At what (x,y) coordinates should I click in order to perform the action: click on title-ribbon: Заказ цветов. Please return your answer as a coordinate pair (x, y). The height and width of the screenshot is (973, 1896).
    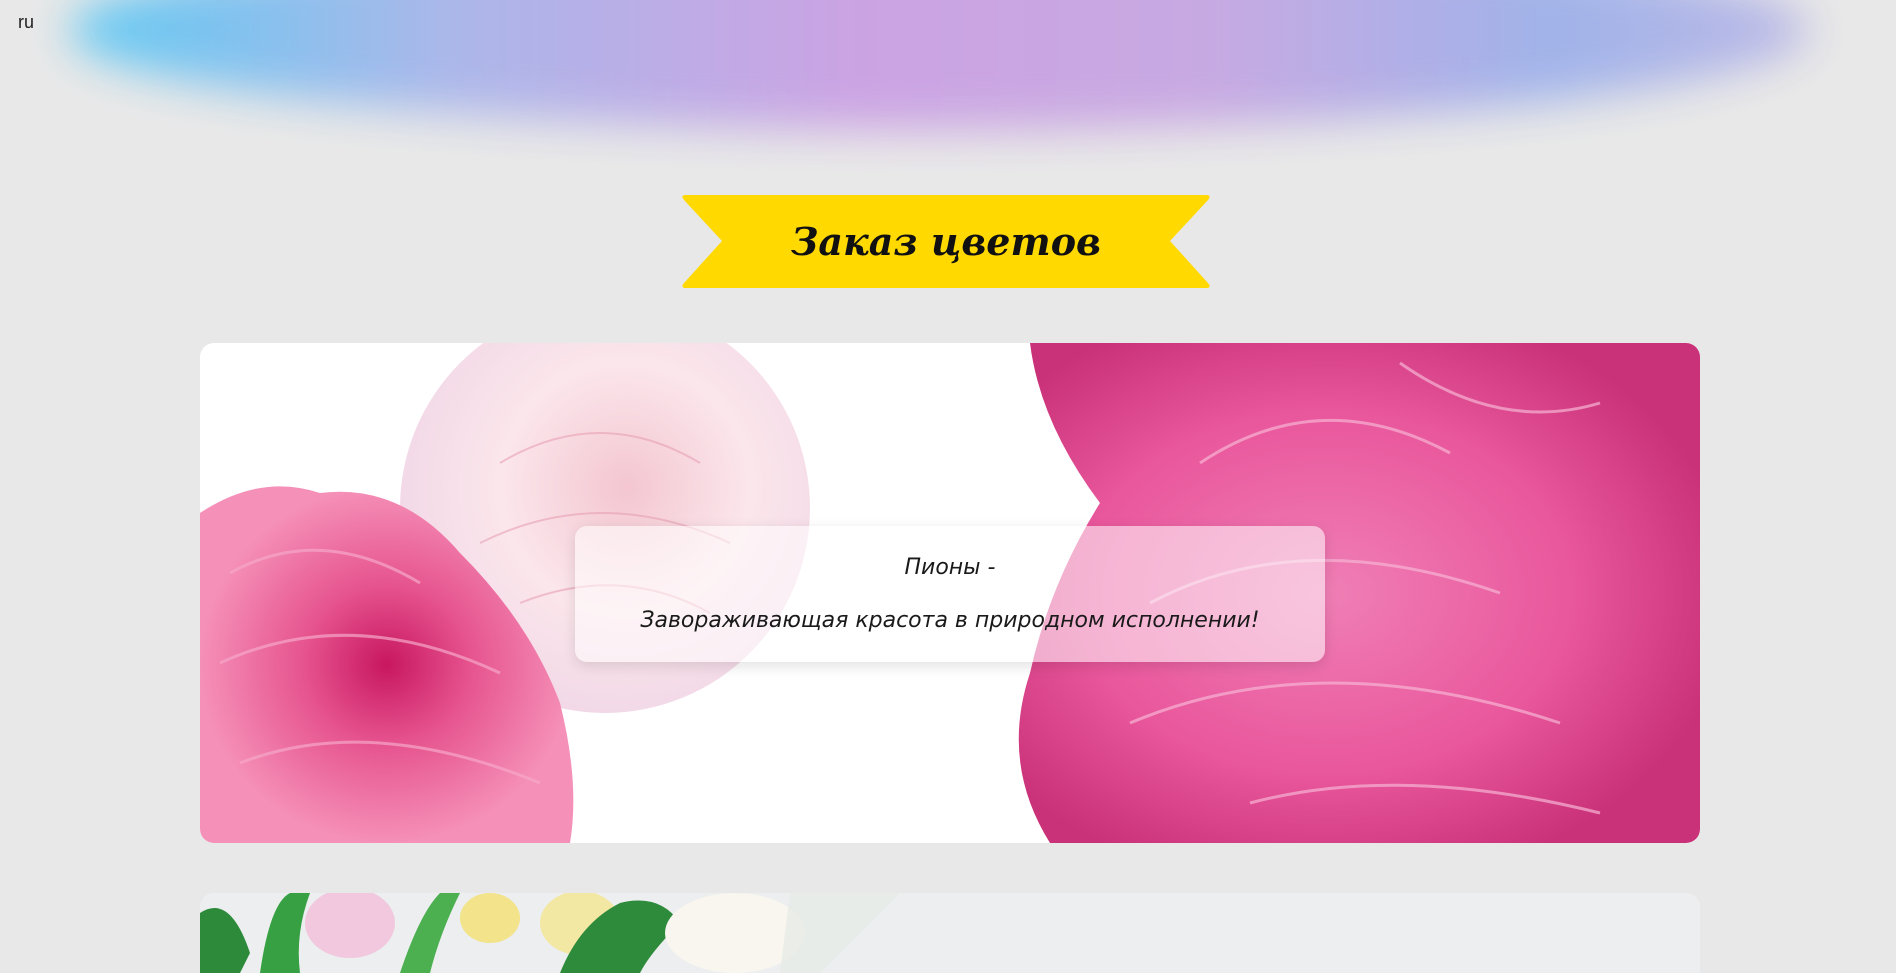
    Looking at the image, I should click on (946, 241).